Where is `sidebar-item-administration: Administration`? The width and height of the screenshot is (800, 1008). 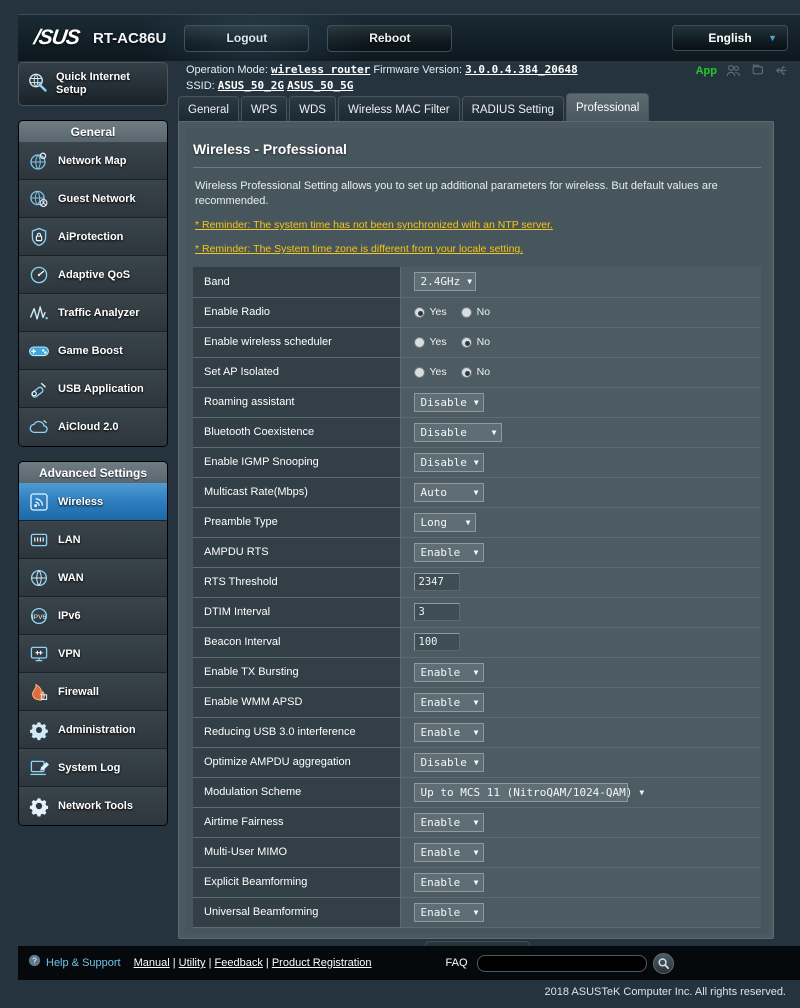
sidebar-item-administration: Administration is located at coordinates (93, 730).